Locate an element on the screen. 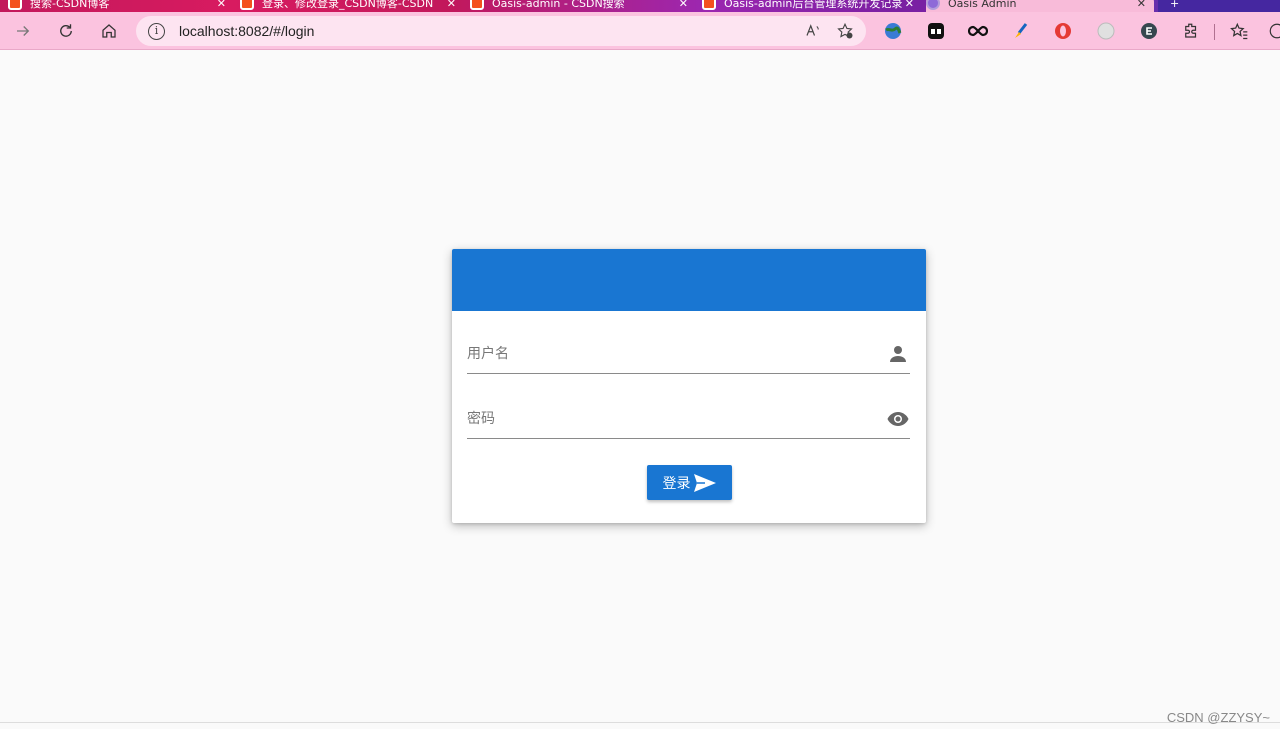  extension-opera-icon is located at coordinates (1063, 31).